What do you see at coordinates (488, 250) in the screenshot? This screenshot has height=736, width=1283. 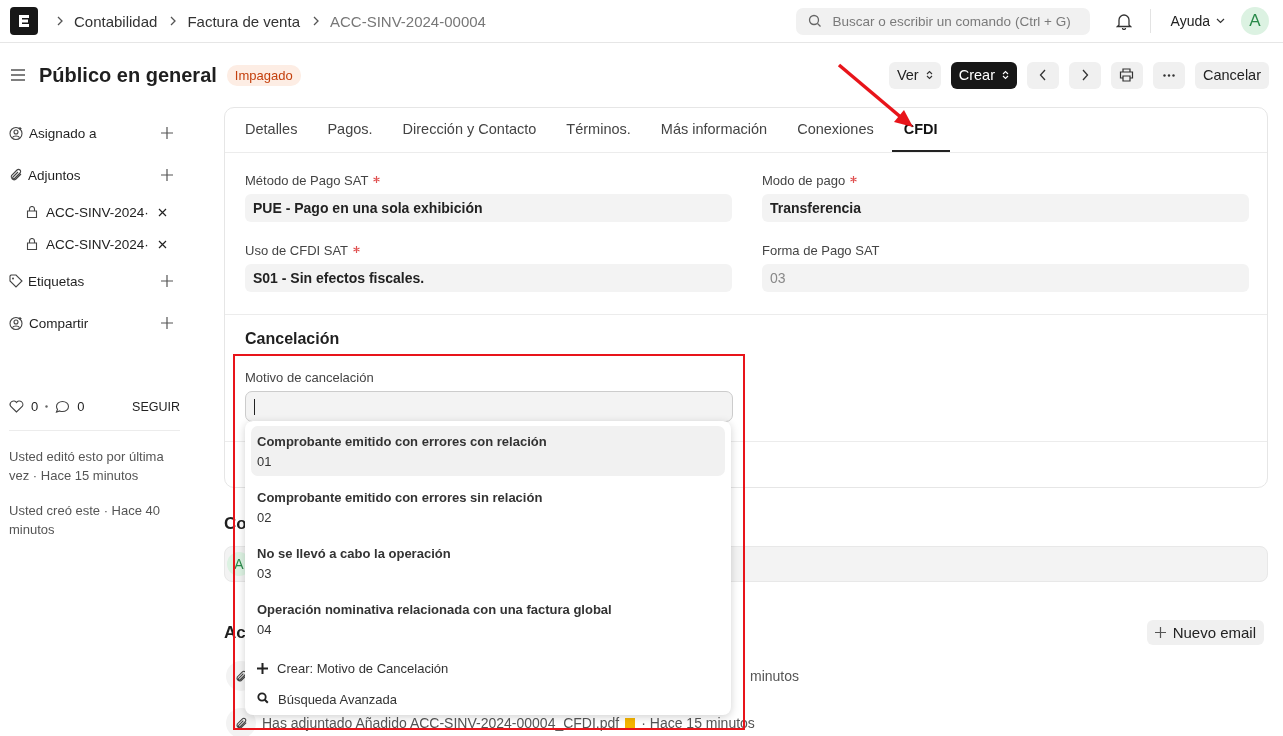 I see `field-label: Uso de CFDI SAT` at bounding box center [488, 250].